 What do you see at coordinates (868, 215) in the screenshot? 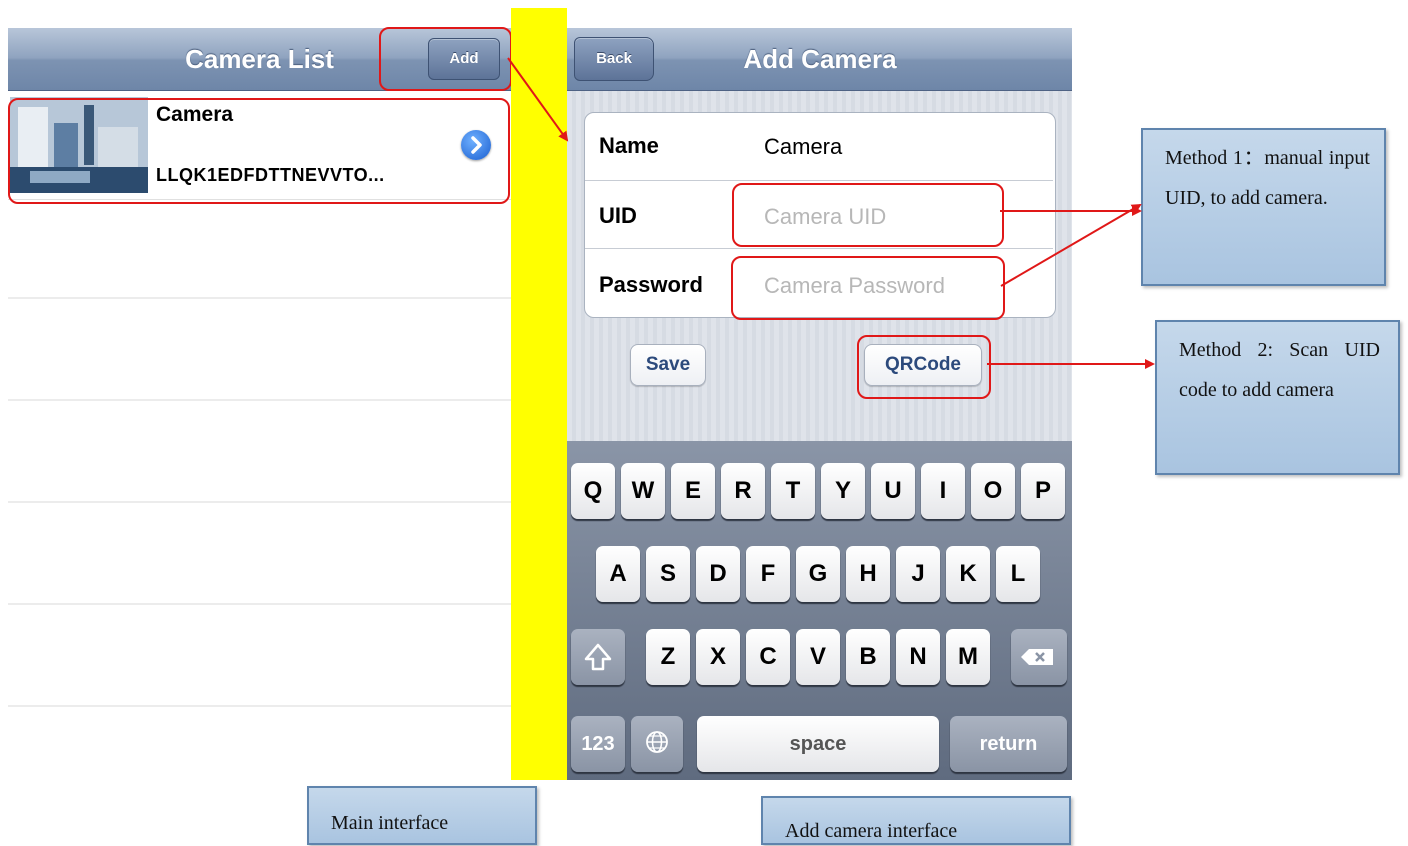
I see `uid-field-highlight` at bounding box center [868, 215].